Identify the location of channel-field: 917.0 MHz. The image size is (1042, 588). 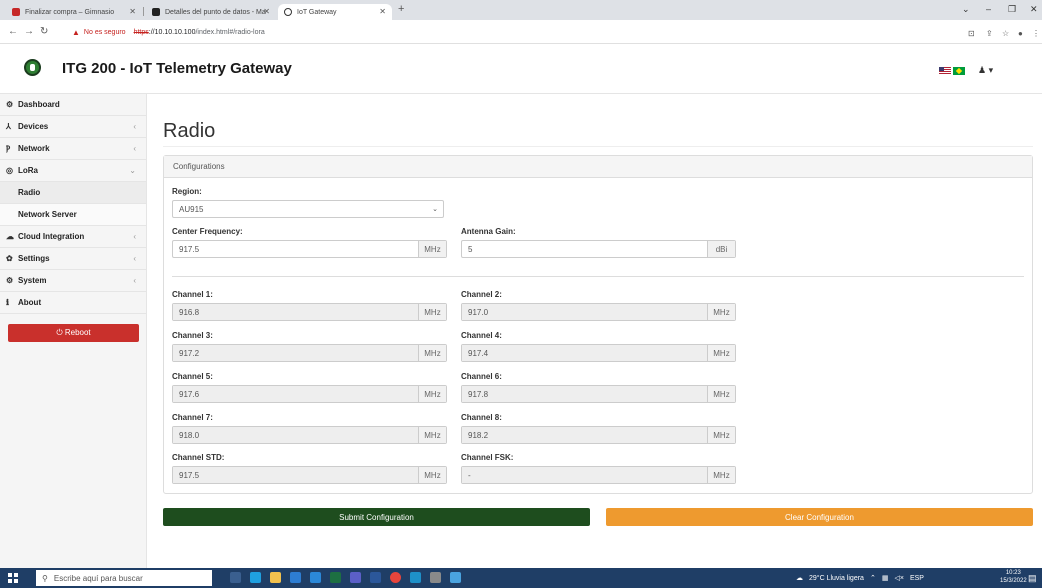
(598, 312).